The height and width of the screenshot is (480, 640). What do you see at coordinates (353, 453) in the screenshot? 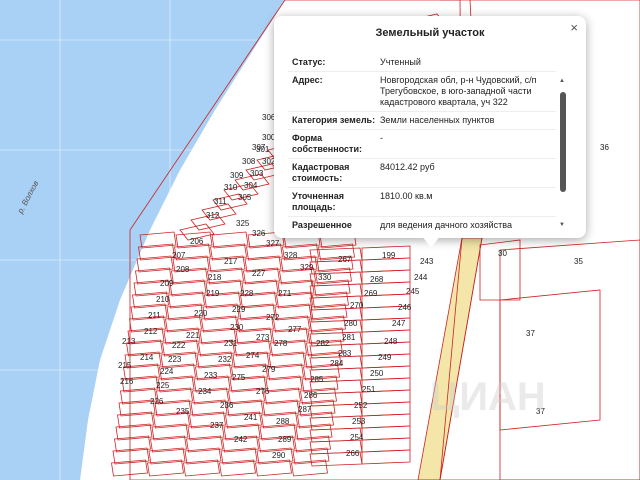
I see `plot-number-label: 266` at bounding box center [353, 453].